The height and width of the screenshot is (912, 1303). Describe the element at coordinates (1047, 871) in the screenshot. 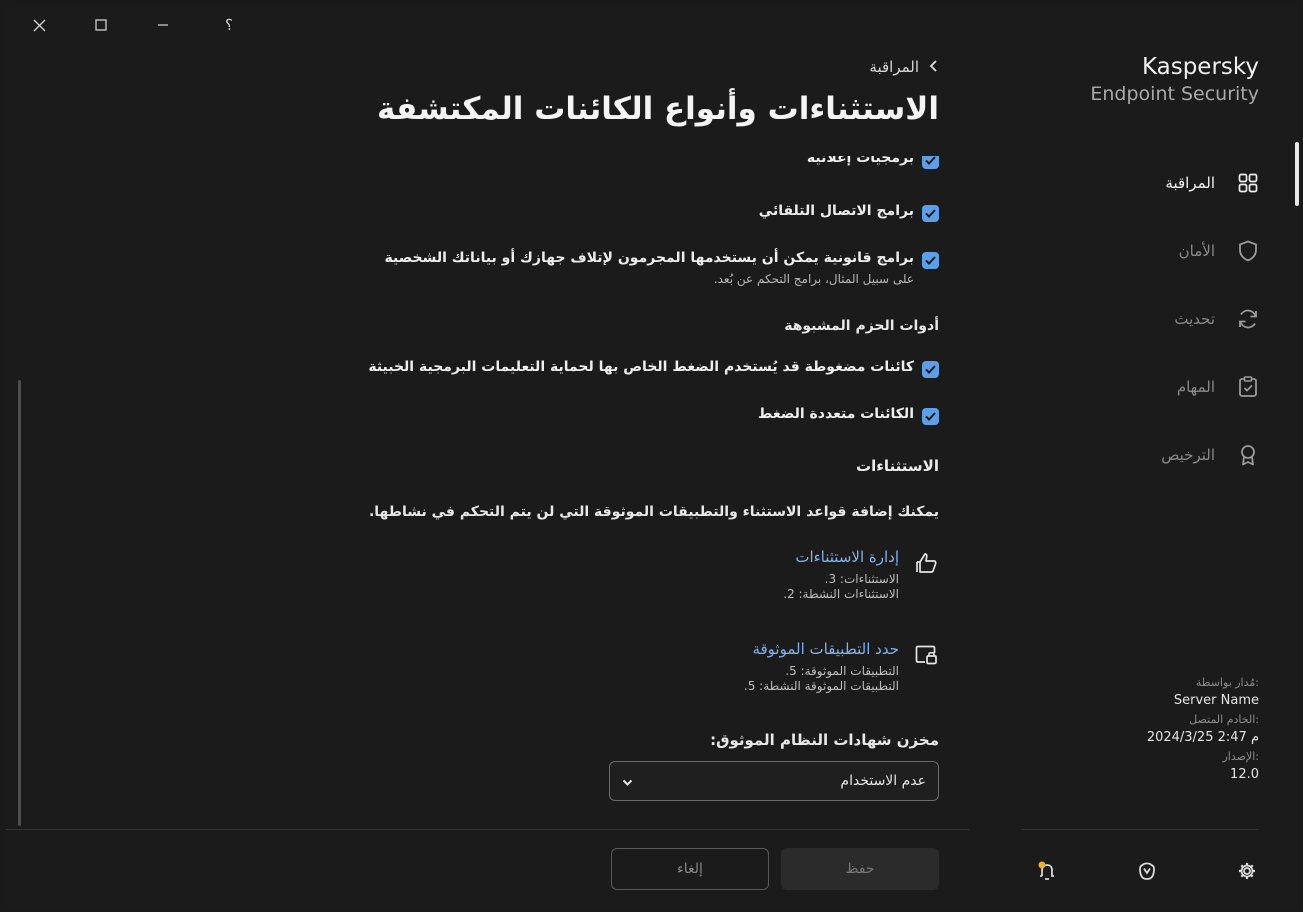

I see `notification-bell-icon` at that location.